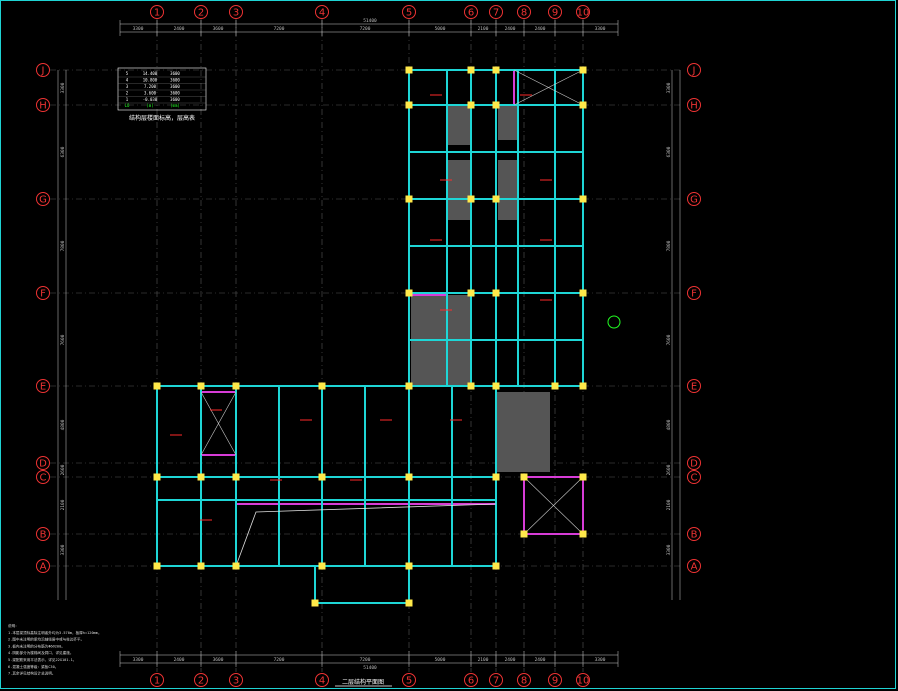 The image size is (898, 691). Describe the element at coordinates (36, 645) in the screenshot. I see `note-line: 3.板内未注明的分布筋为Φ6@200。` at that location.